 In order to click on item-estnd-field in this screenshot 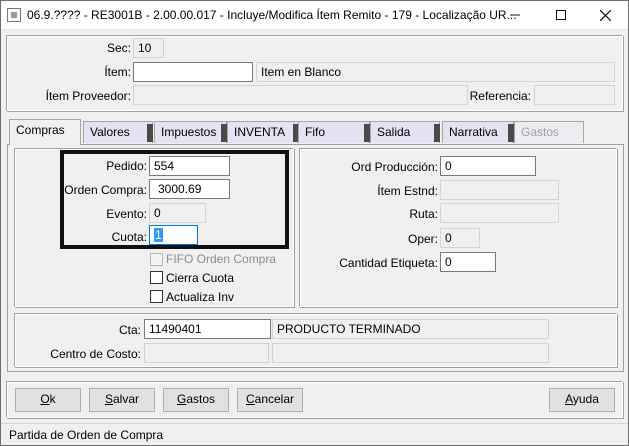, I will do `click(499, 190)`.